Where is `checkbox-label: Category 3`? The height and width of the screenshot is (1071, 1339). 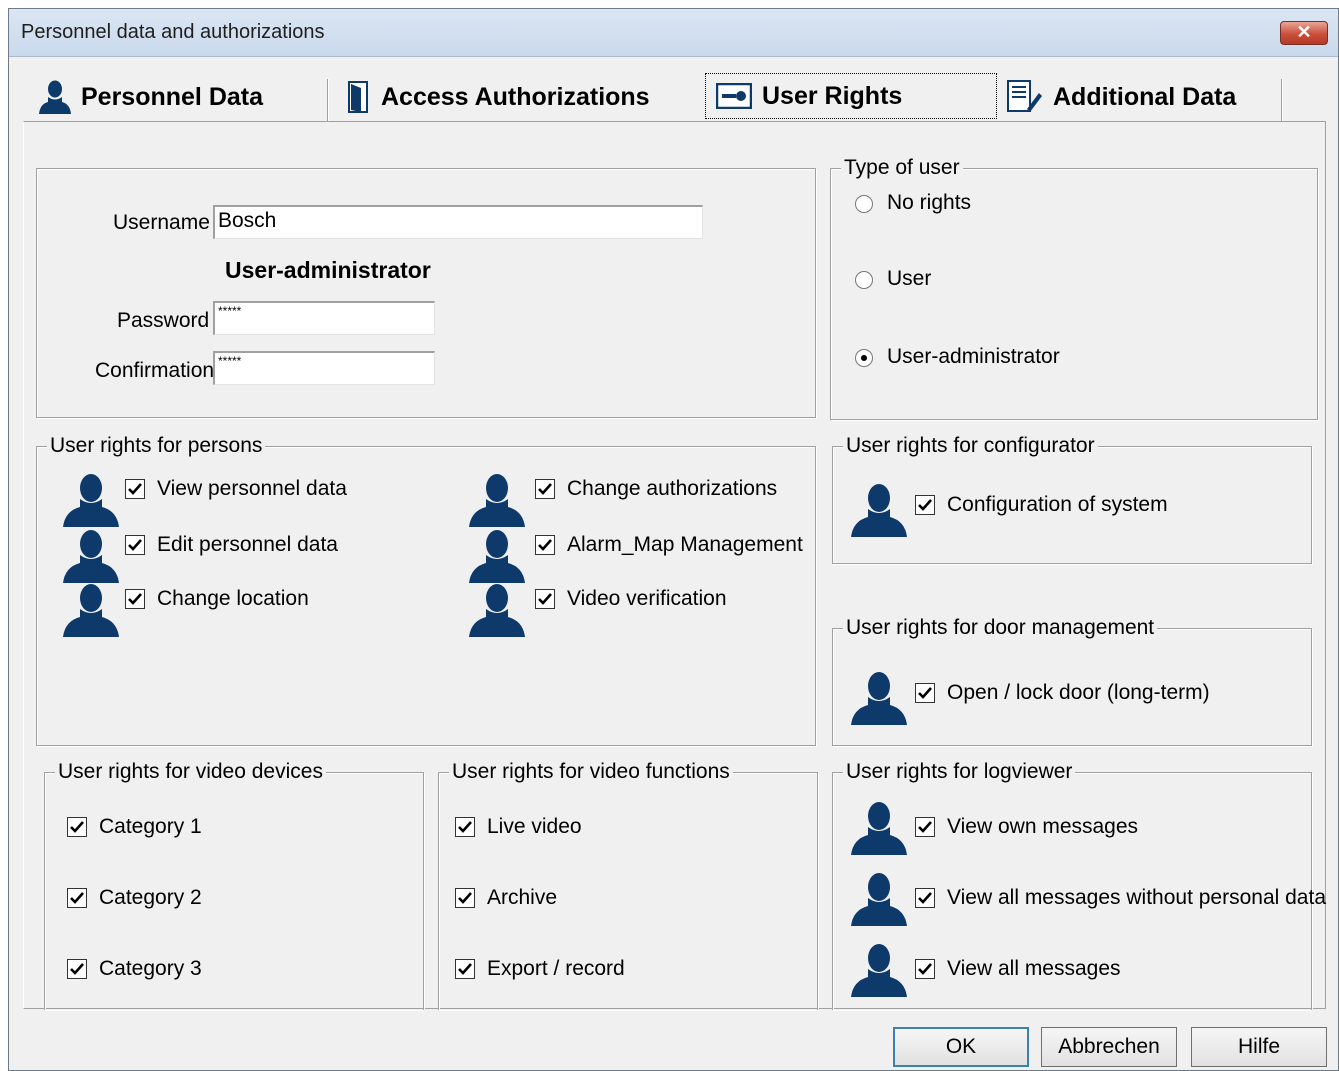
checkbox-label: Category 3 is located at coordinates (150, 968).